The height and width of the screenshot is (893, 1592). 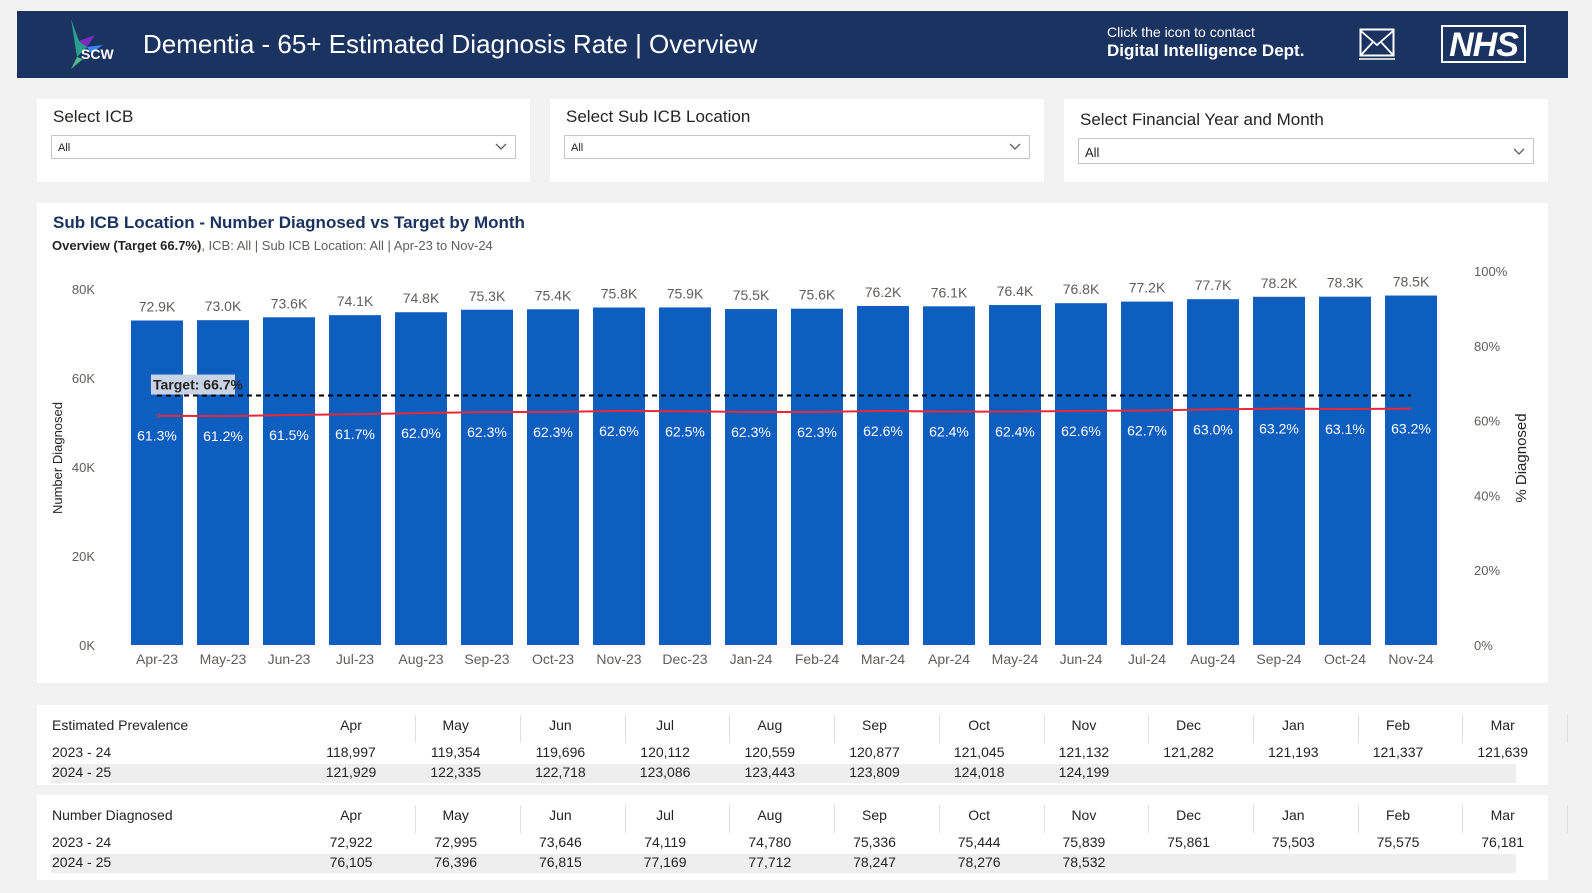 I want to click on column-divider, so click(x=1567, y=819).